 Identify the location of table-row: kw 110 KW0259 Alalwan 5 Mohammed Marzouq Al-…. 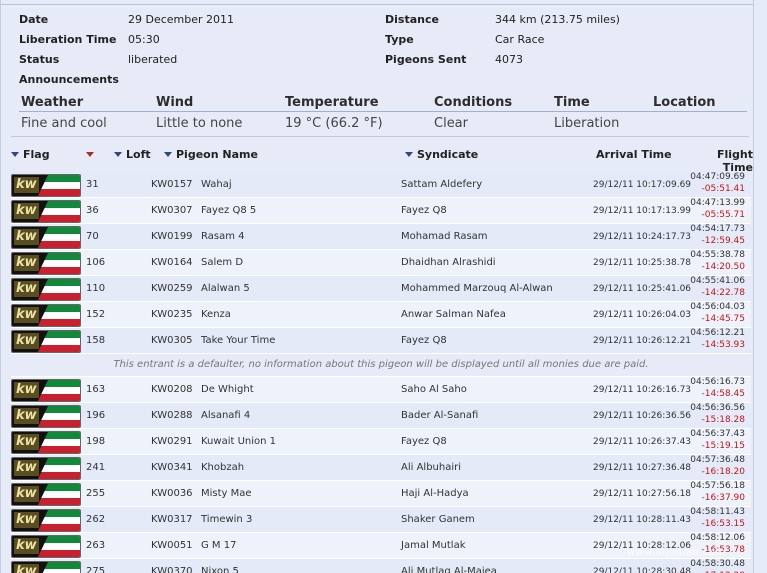
(381, 289).